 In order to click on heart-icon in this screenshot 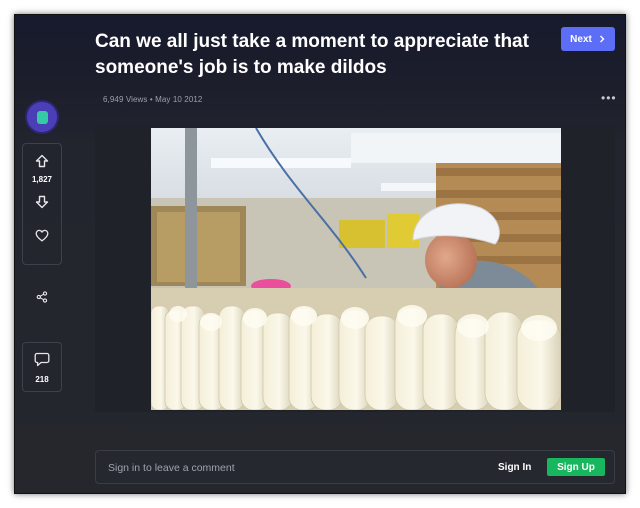, I will do `click(42, 235)`.